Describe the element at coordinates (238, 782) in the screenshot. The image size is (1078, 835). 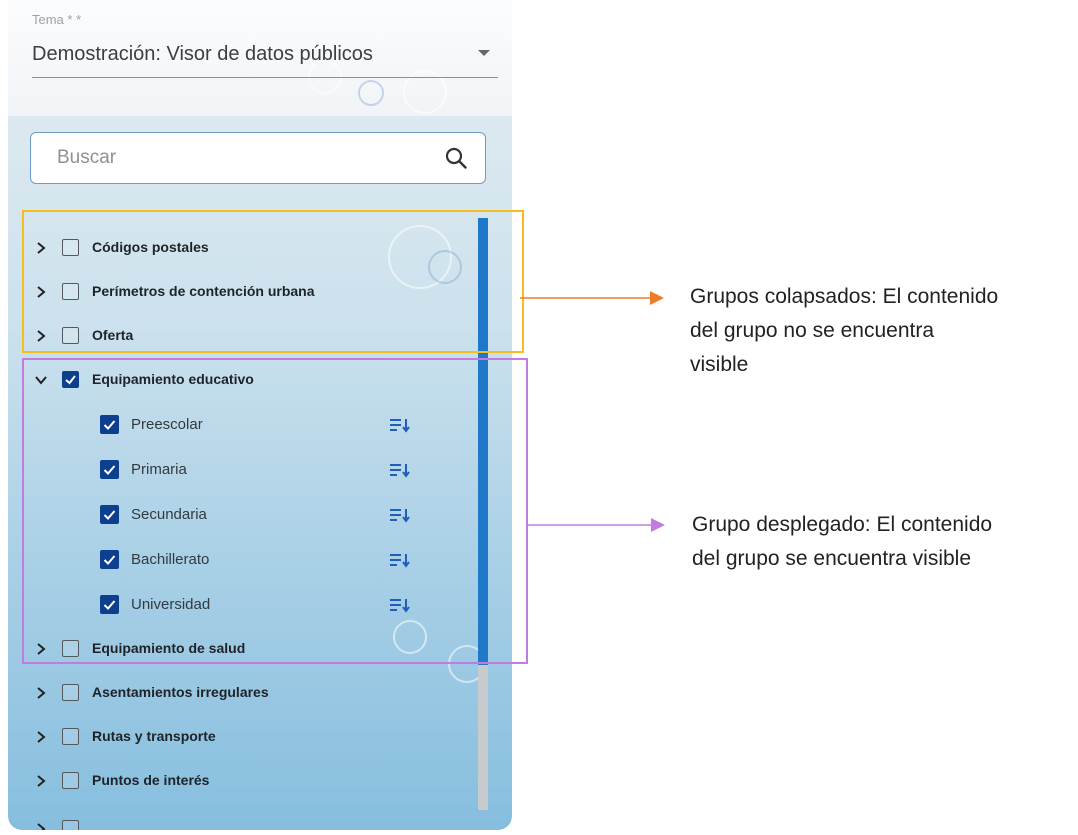
I see `layer-group-puntos-interes: Puntos de interés` at that location.